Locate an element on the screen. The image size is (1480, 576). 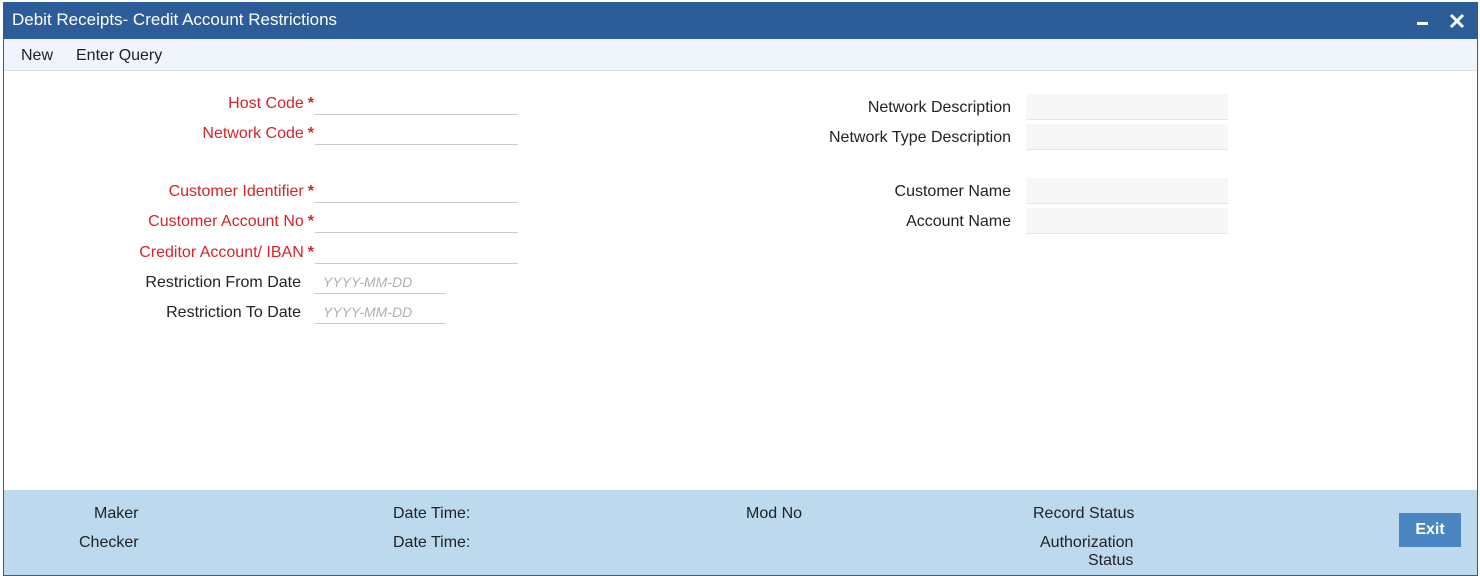
enter-query-button: Enter Query is located at coordinates (119, 56).